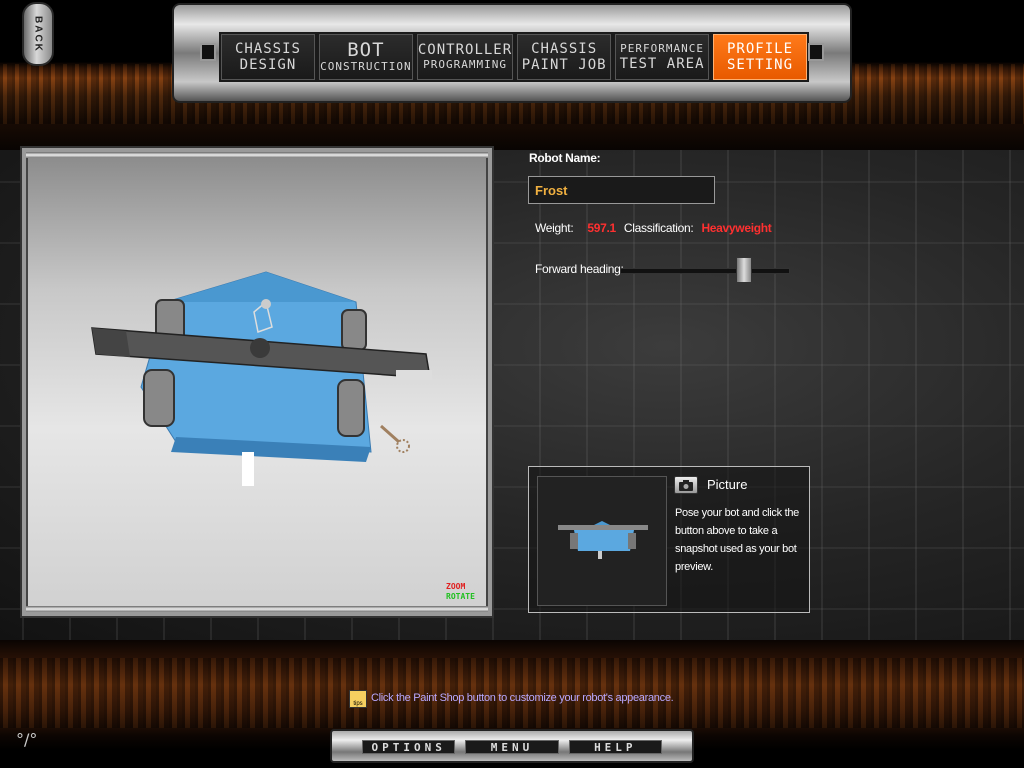  What do you see at coordinates (465, 50) in the screenshot?
I see `tab-label: CONTROLLER` at bounding box center [465, 50].